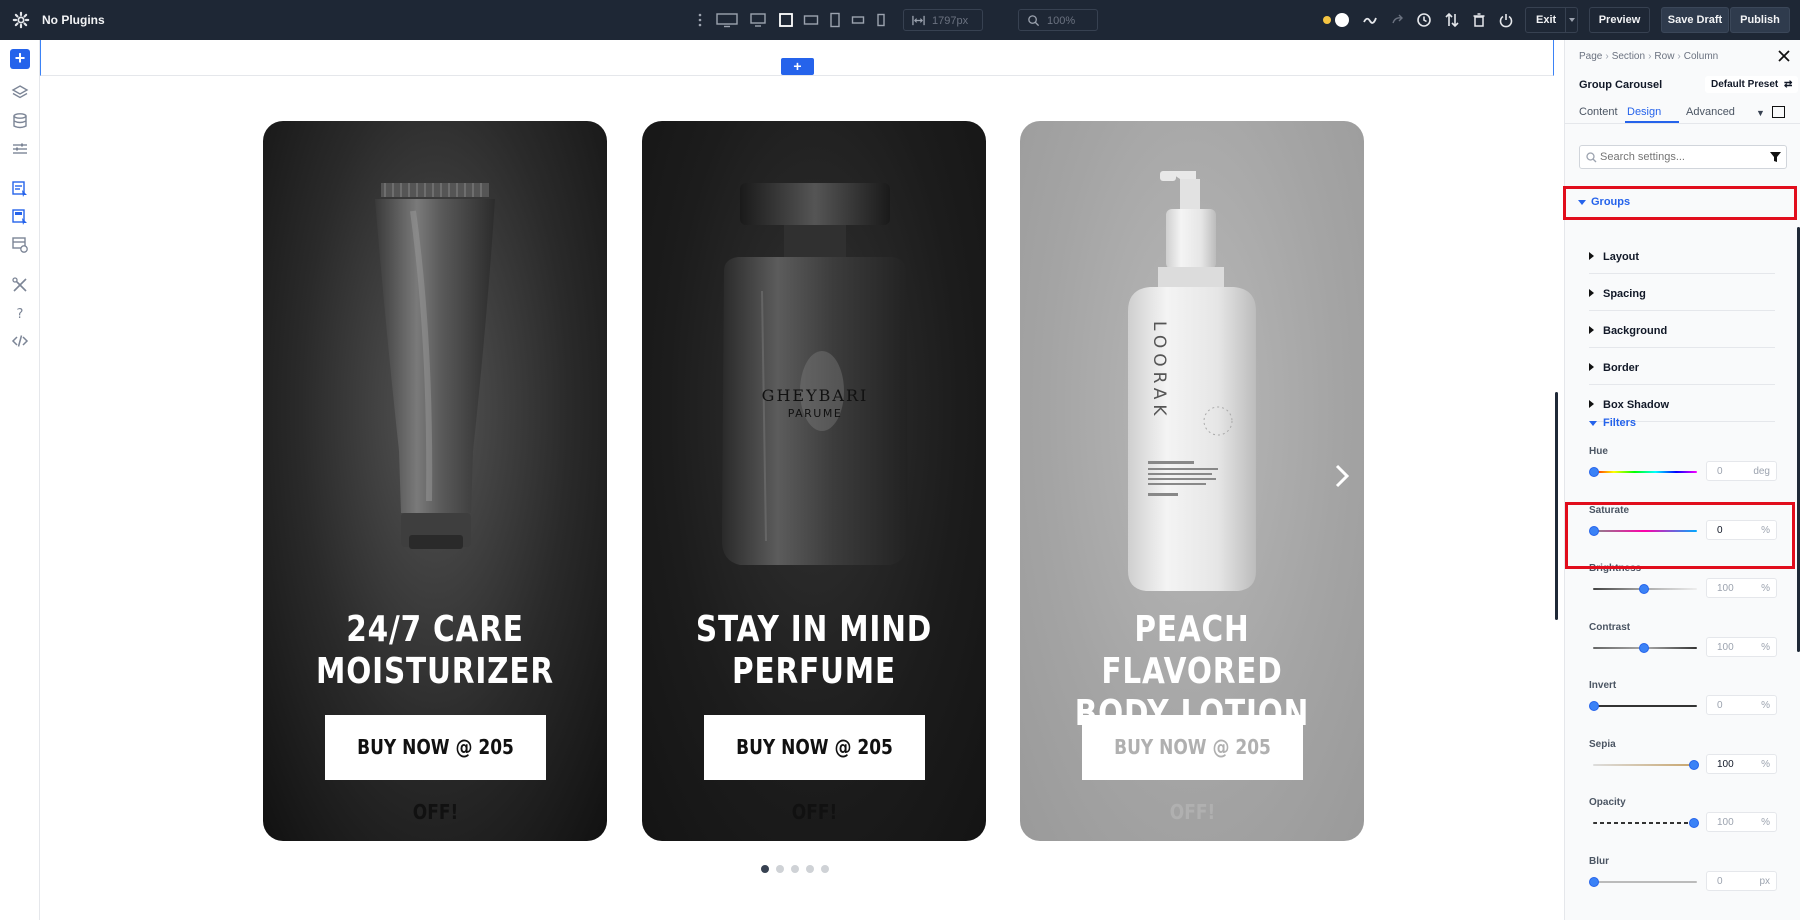 Image resolution: width=1800 pixels, height=920 pixels. Describe the element at coordinates (1342, 476) in the screenshot. I see `carousel-next-arrow-icon` at that location.